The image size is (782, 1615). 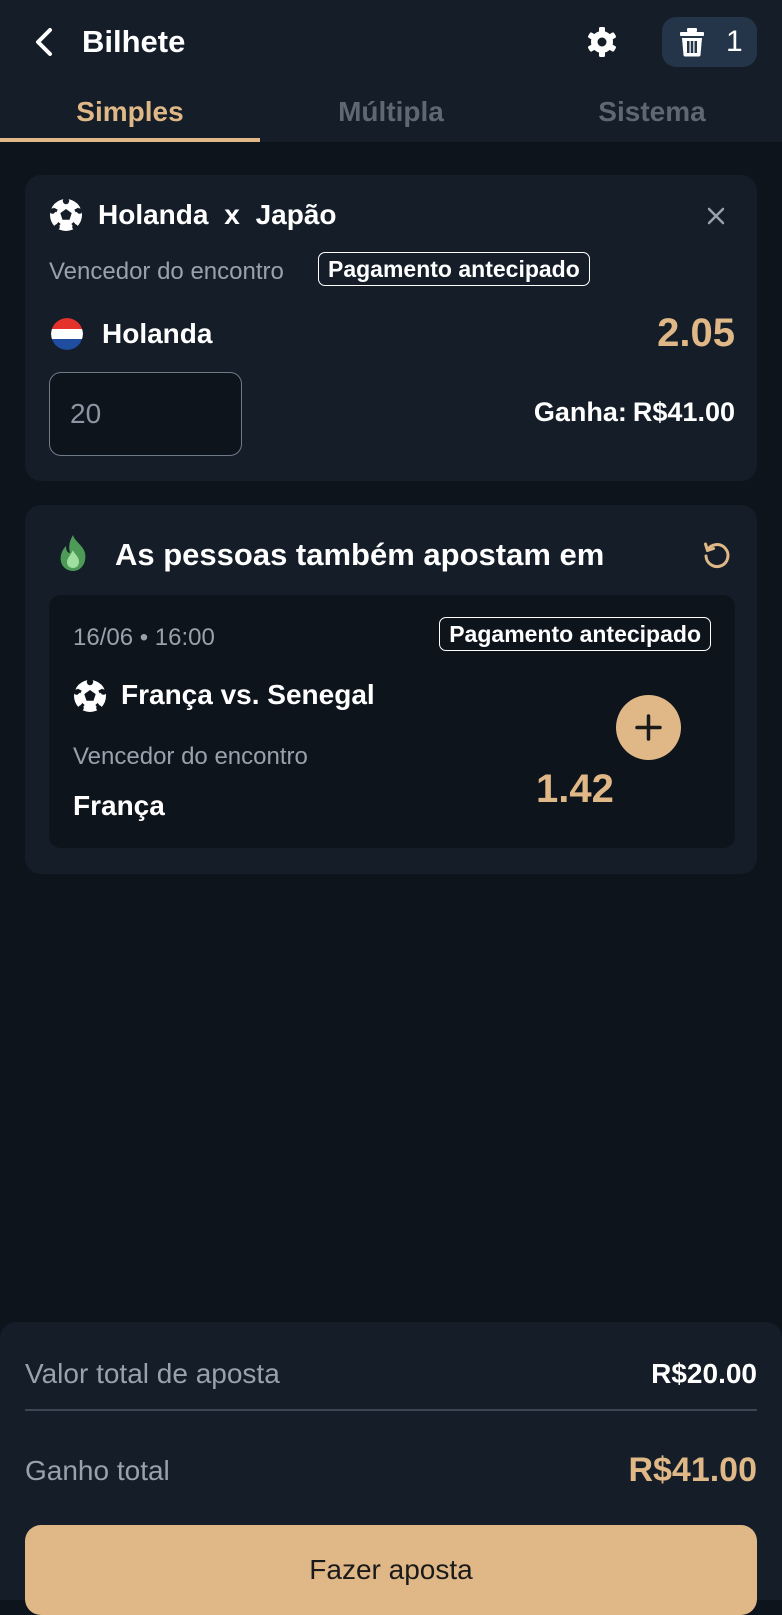 What do you see at coordinates (391, 1410) in the screenshot?
I see `divider` at bounding box center [391, 1410].